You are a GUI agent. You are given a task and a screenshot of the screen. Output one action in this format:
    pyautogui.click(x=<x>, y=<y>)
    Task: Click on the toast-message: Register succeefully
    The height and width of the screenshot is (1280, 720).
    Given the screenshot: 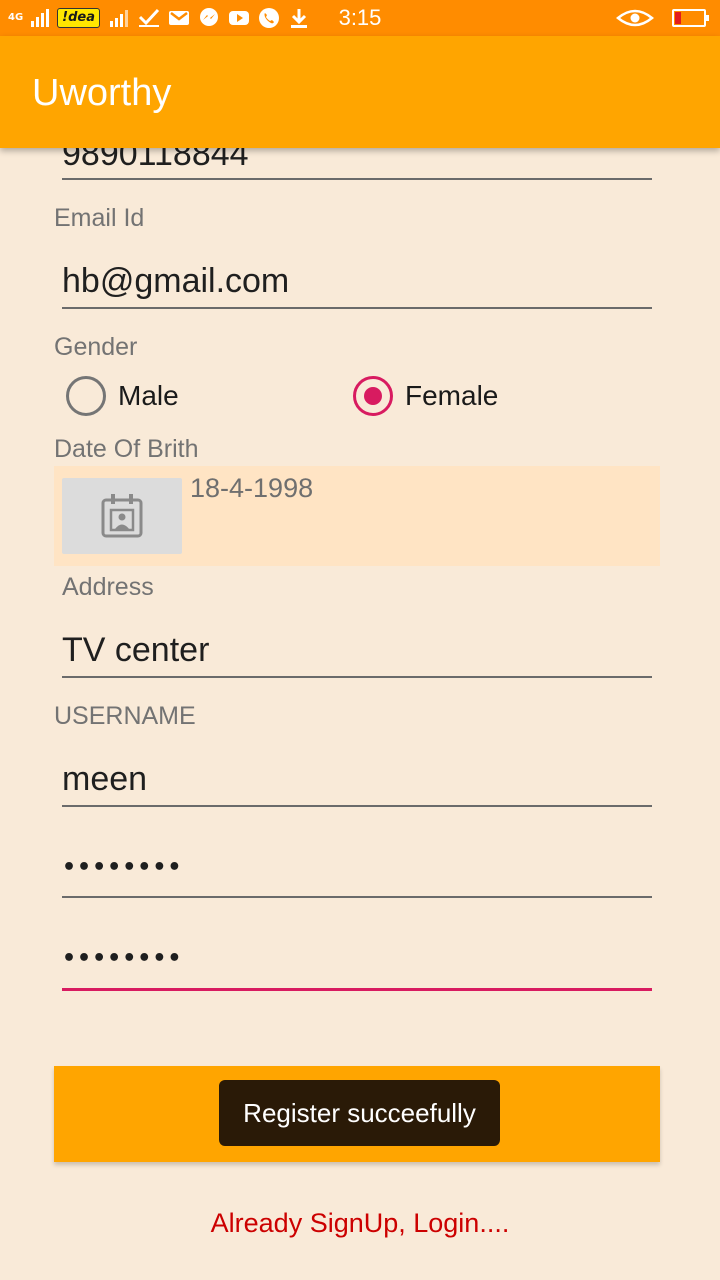 What is the action you would take?
    pyautogui.click(x=359, y=1113)
    